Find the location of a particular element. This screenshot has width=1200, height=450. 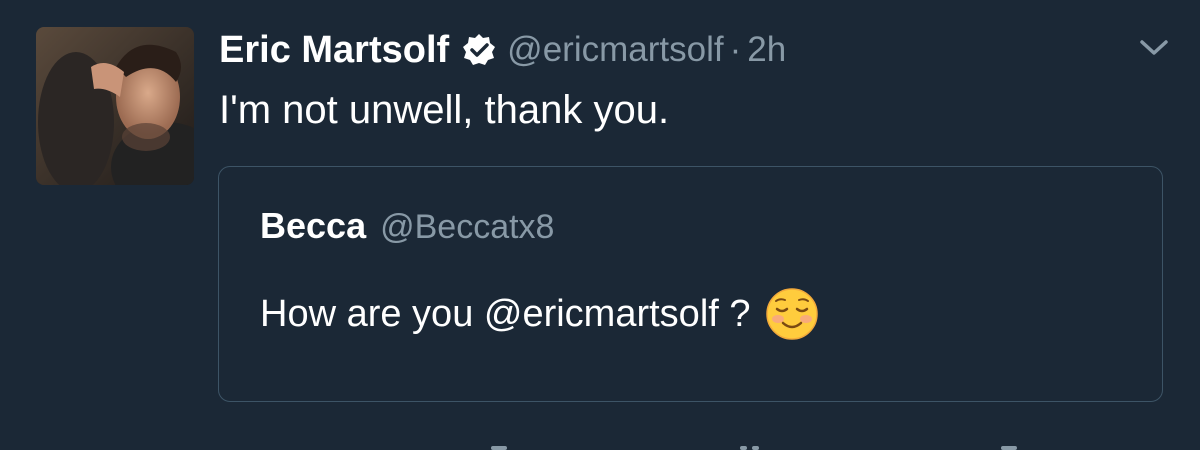

quoted-author-name: Becca is located at coordinates (313, 225).